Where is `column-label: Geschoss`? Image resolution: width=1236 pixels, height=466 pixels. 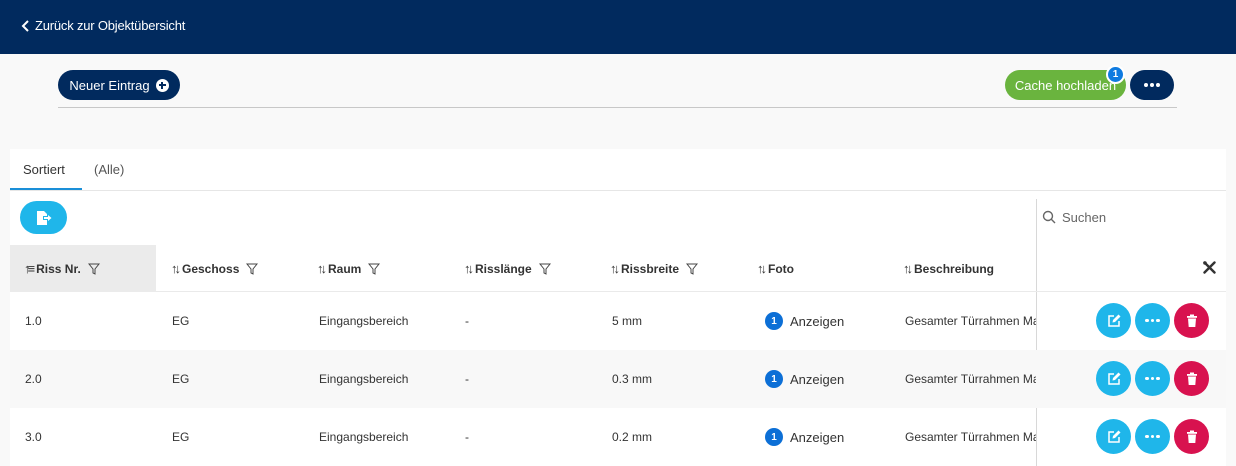
column-label: Geschoss is located at coordinates (211, 268).